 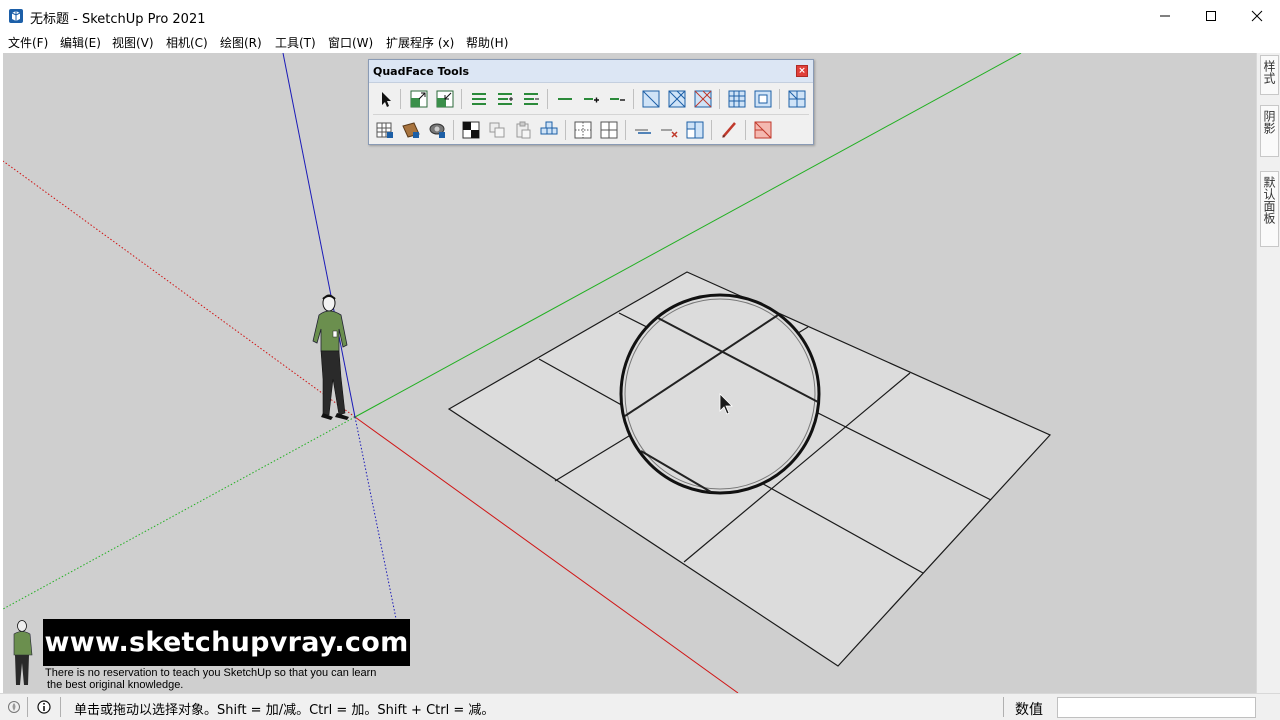 I want to click on title-bar: 无标题 - SketchUp Pro 2021, so click(x=640, y=16).